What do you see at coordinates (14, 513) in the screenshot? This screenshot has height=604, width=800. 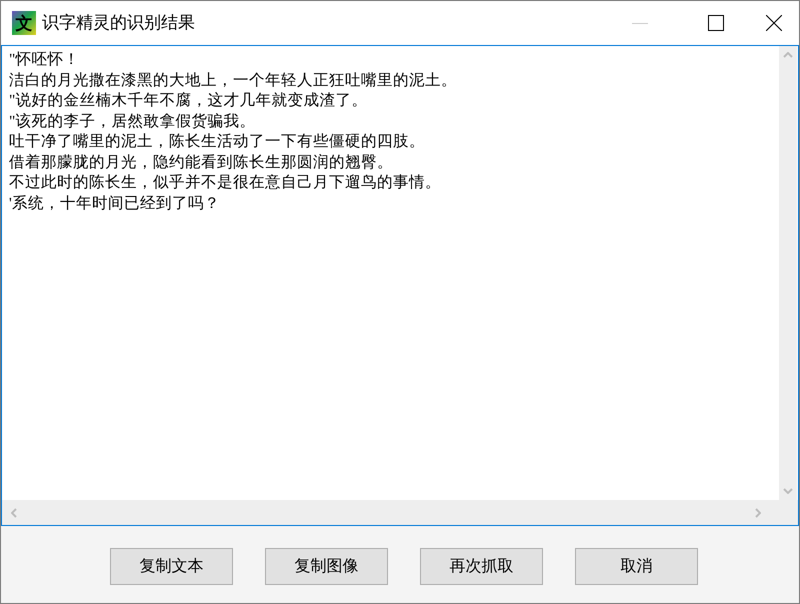 I see `scroll-left-icon` at bounding box center [14, 513].